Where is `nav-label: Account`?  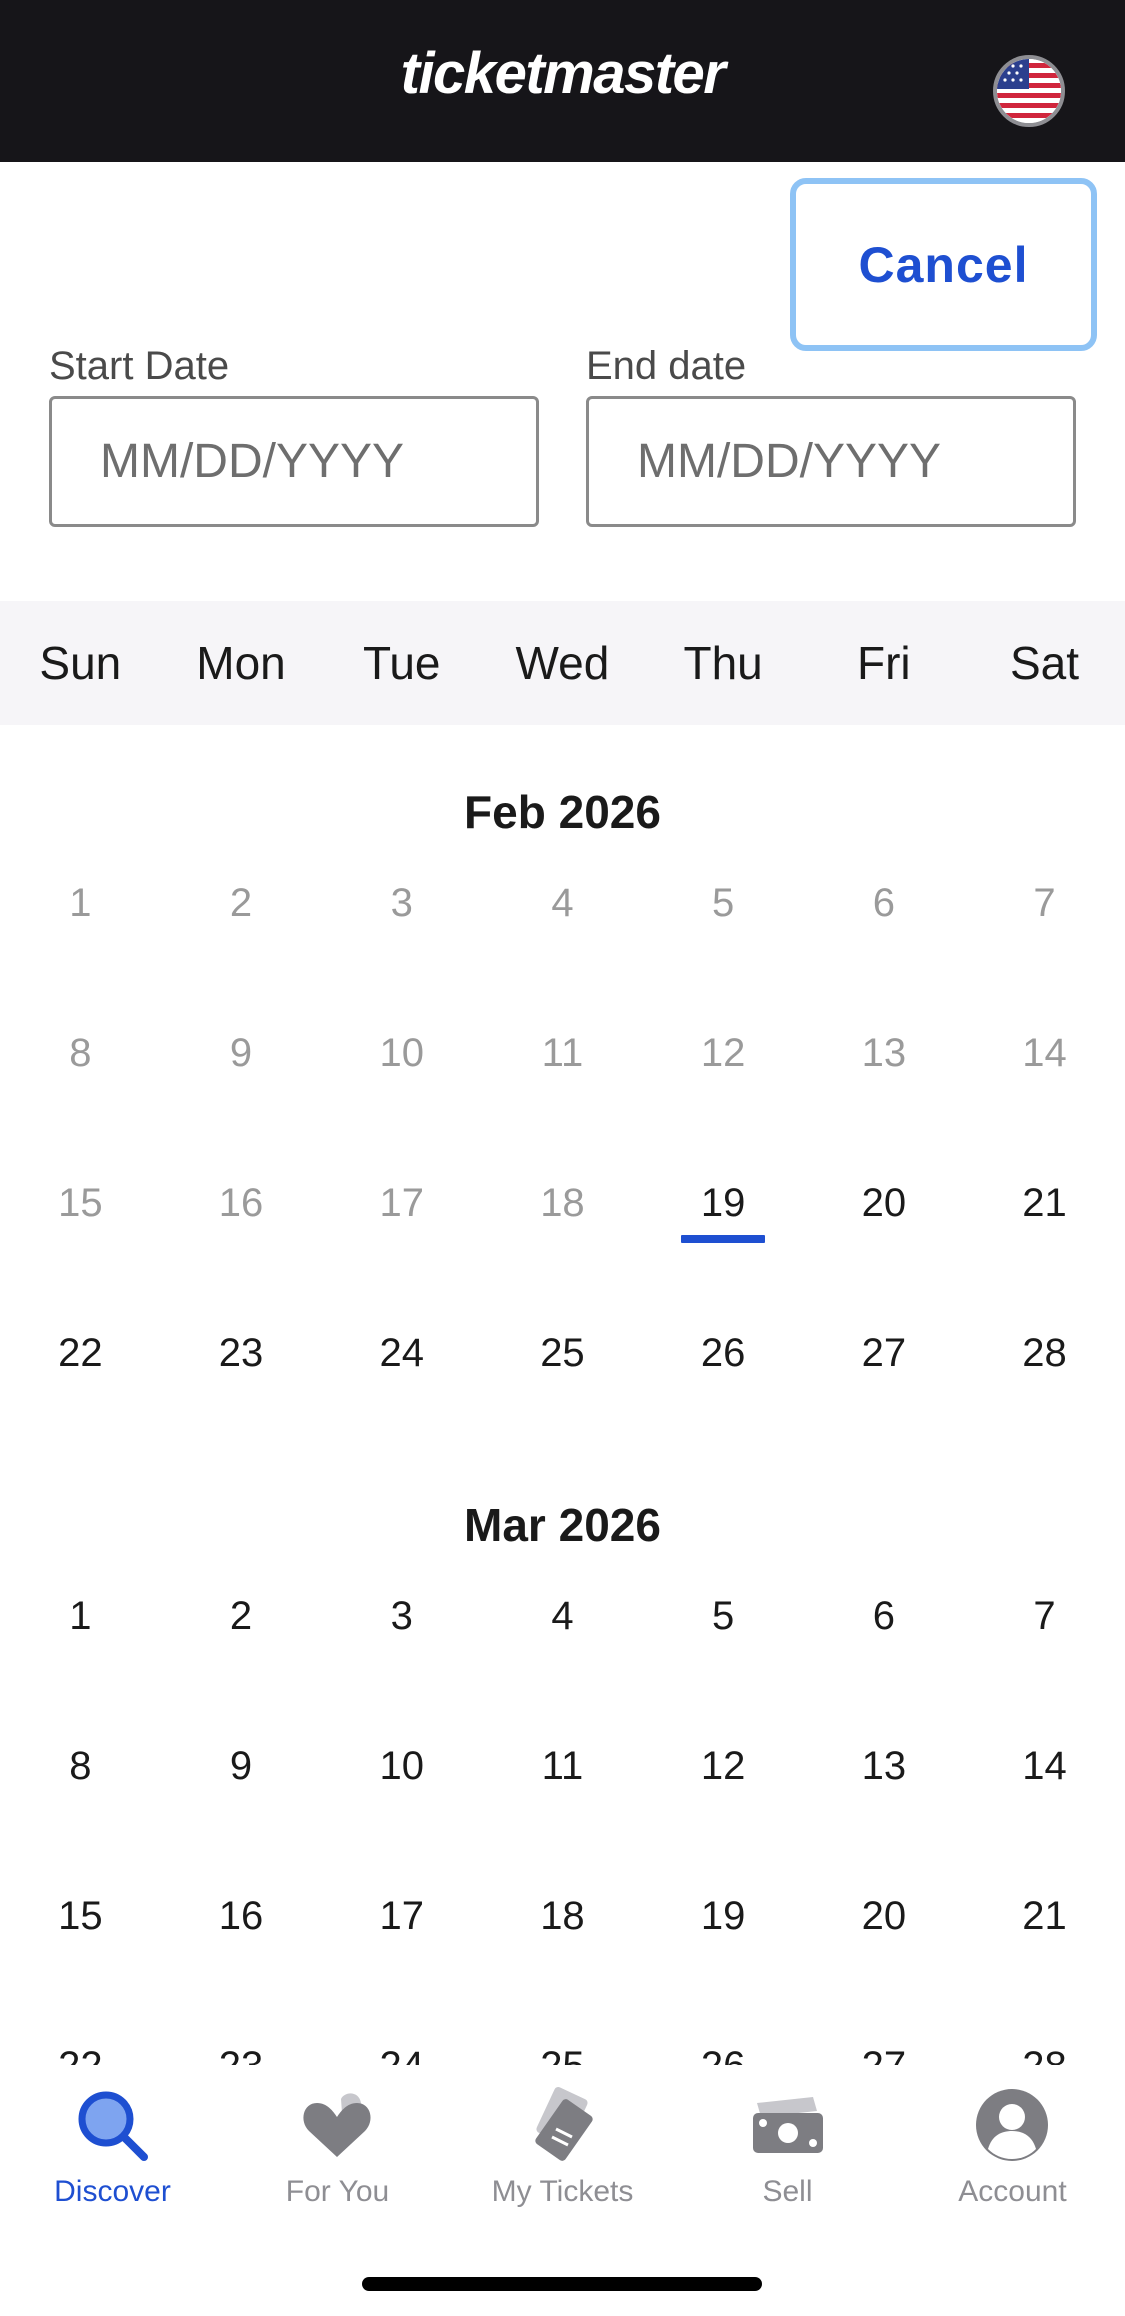 nav-label: Account is located at coordinates (1012, 2191).